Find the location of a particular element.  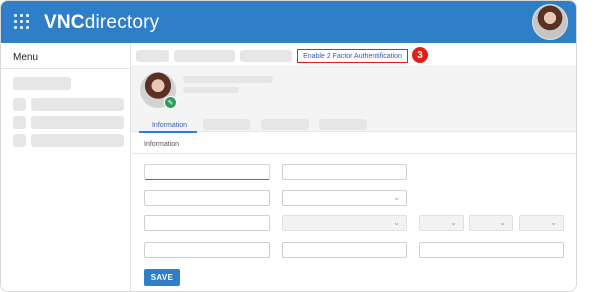

section-title: Information is located at coordinates (162, 144).